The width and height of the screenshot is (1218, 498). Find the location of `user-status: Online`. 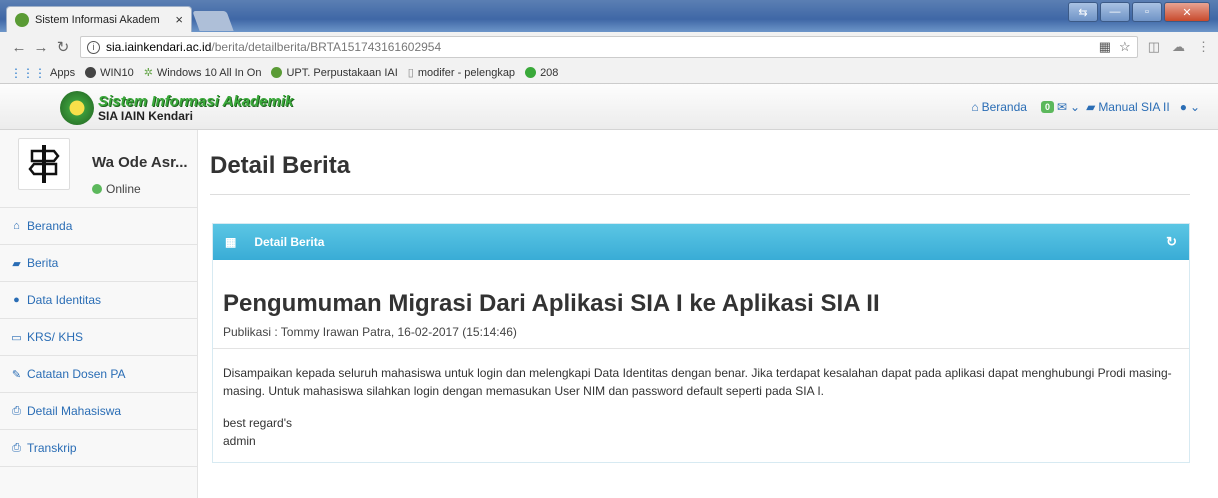

user-status: Online is located at coordinates (116, 189).